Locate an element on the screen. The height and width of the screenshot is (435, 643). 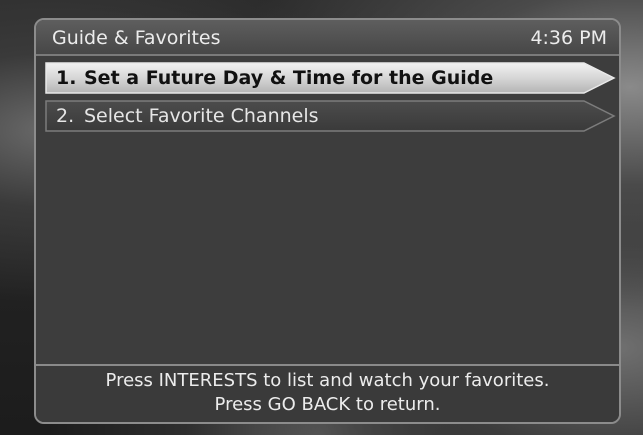
menu-item-future-day-time: 1. Set a Future Day & Time for the Guide is located at coordinates (330, 78).